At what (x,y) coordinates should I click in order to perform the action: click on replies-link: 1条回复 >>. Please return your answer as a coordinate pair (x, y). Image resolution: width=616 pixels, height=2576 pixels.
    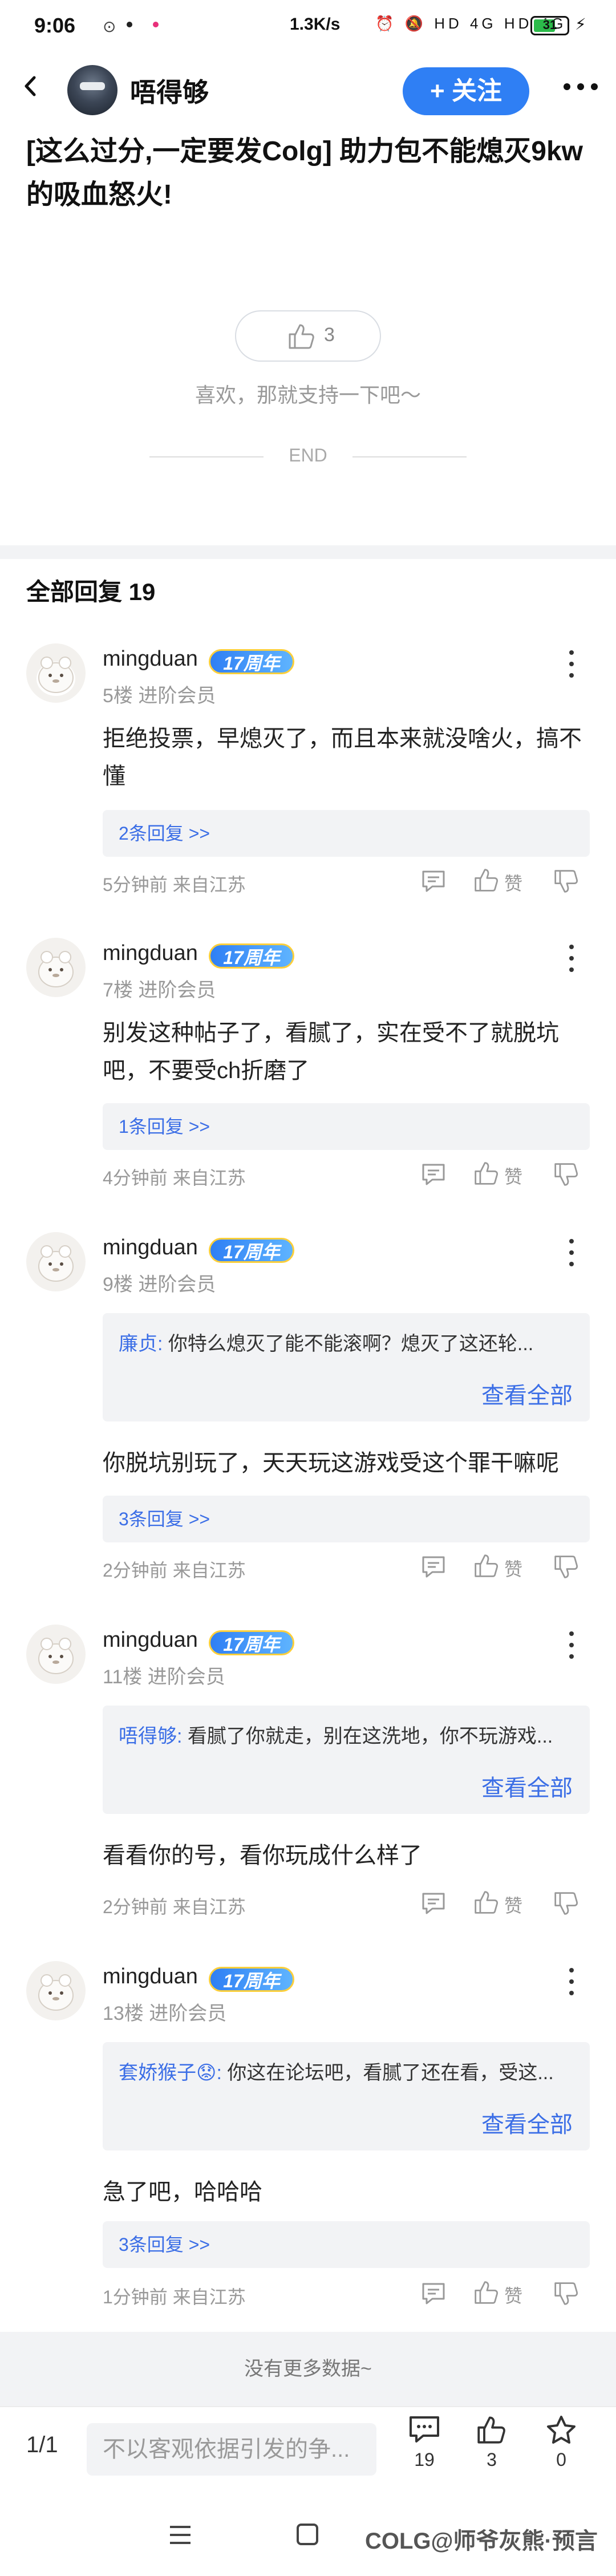
    Looking at the image, I should click on (346, 1126).